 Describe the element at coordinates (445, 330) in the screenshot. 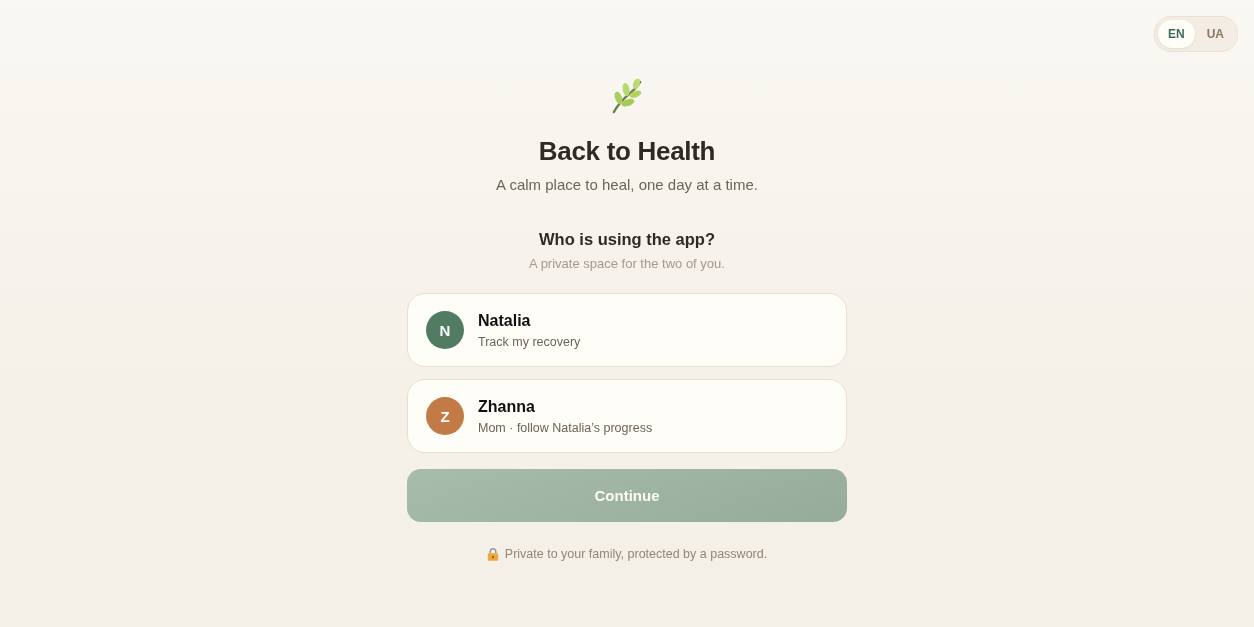

I see `avatar: N` at that location.